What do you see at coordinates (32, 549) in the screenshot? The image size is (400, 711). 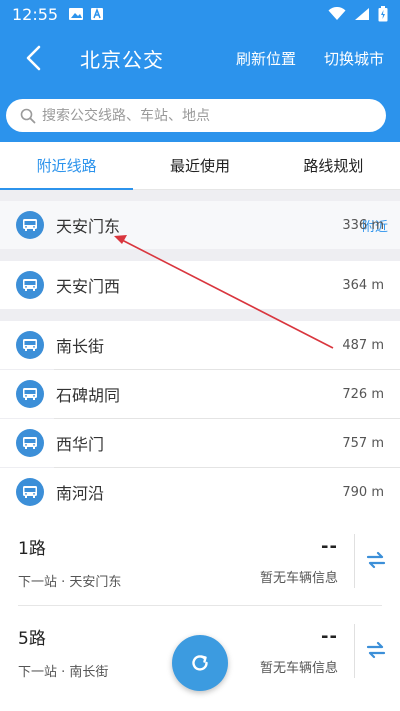 I see `route-name: 1路` at bounding box center [32, 549].